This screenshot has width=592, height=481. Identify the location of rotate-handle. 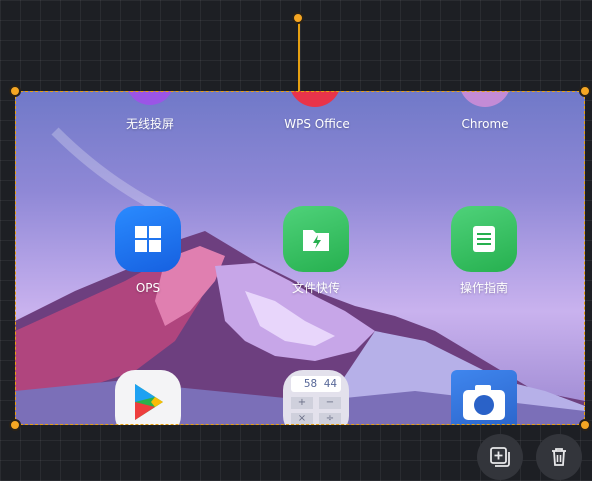
(298, 18).